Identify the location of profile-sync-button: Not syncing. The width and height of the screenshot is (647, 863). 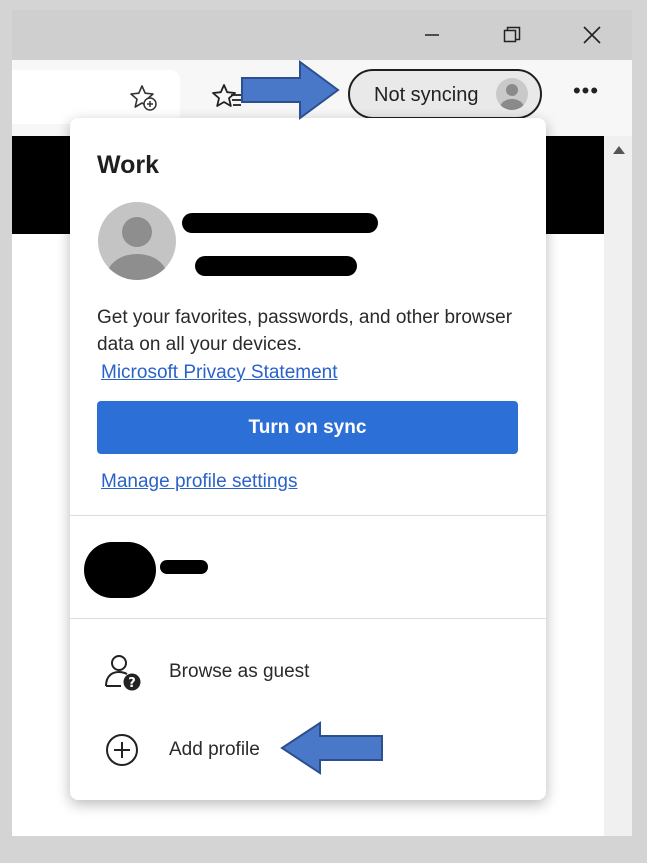
(445, 94).